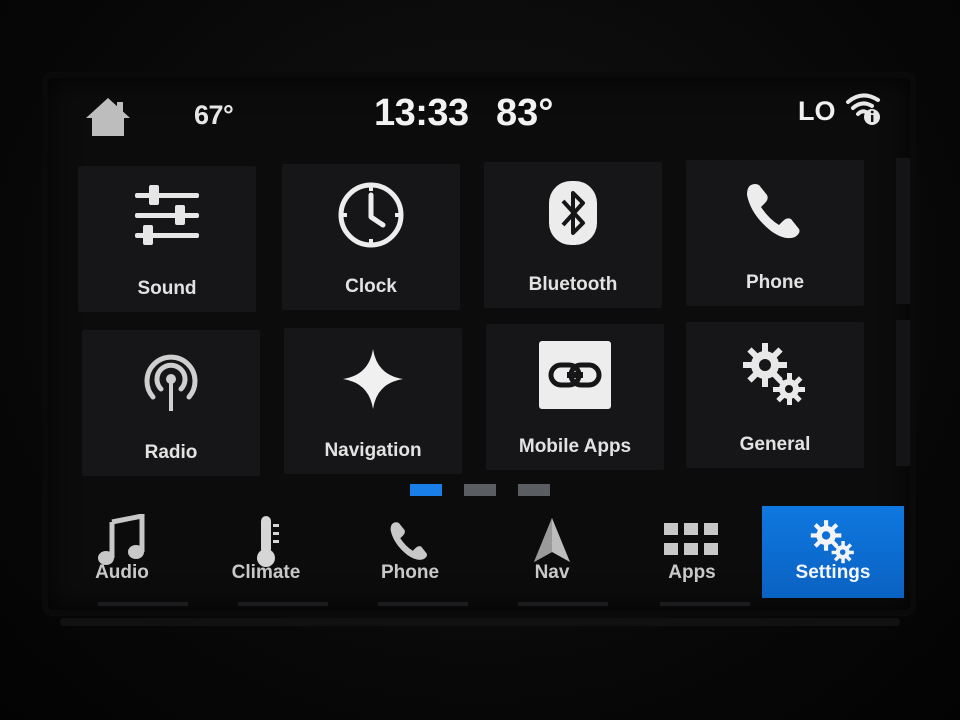 The image size is (960, 720). I want to click on wifi-info-icon, so click(864, 109).